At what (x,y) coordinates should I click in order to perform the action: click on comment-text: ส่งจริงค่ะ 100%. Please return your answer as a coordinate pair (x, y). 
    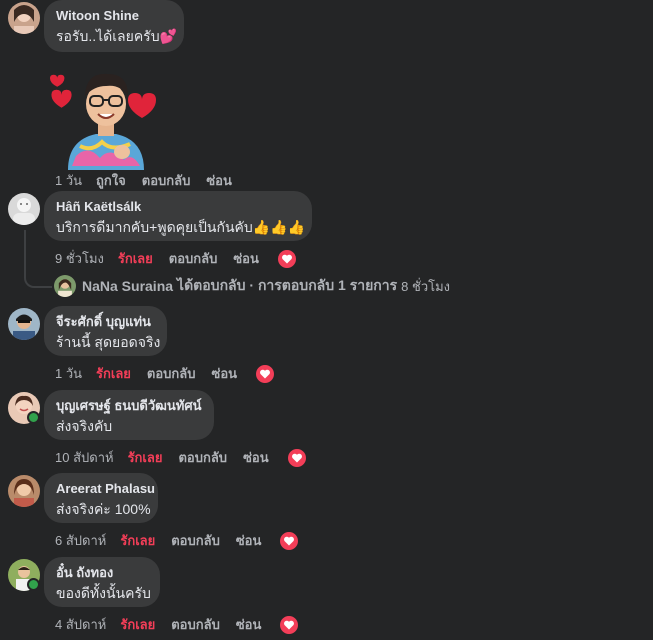
    Looking at the image, I should click on (103, 509).